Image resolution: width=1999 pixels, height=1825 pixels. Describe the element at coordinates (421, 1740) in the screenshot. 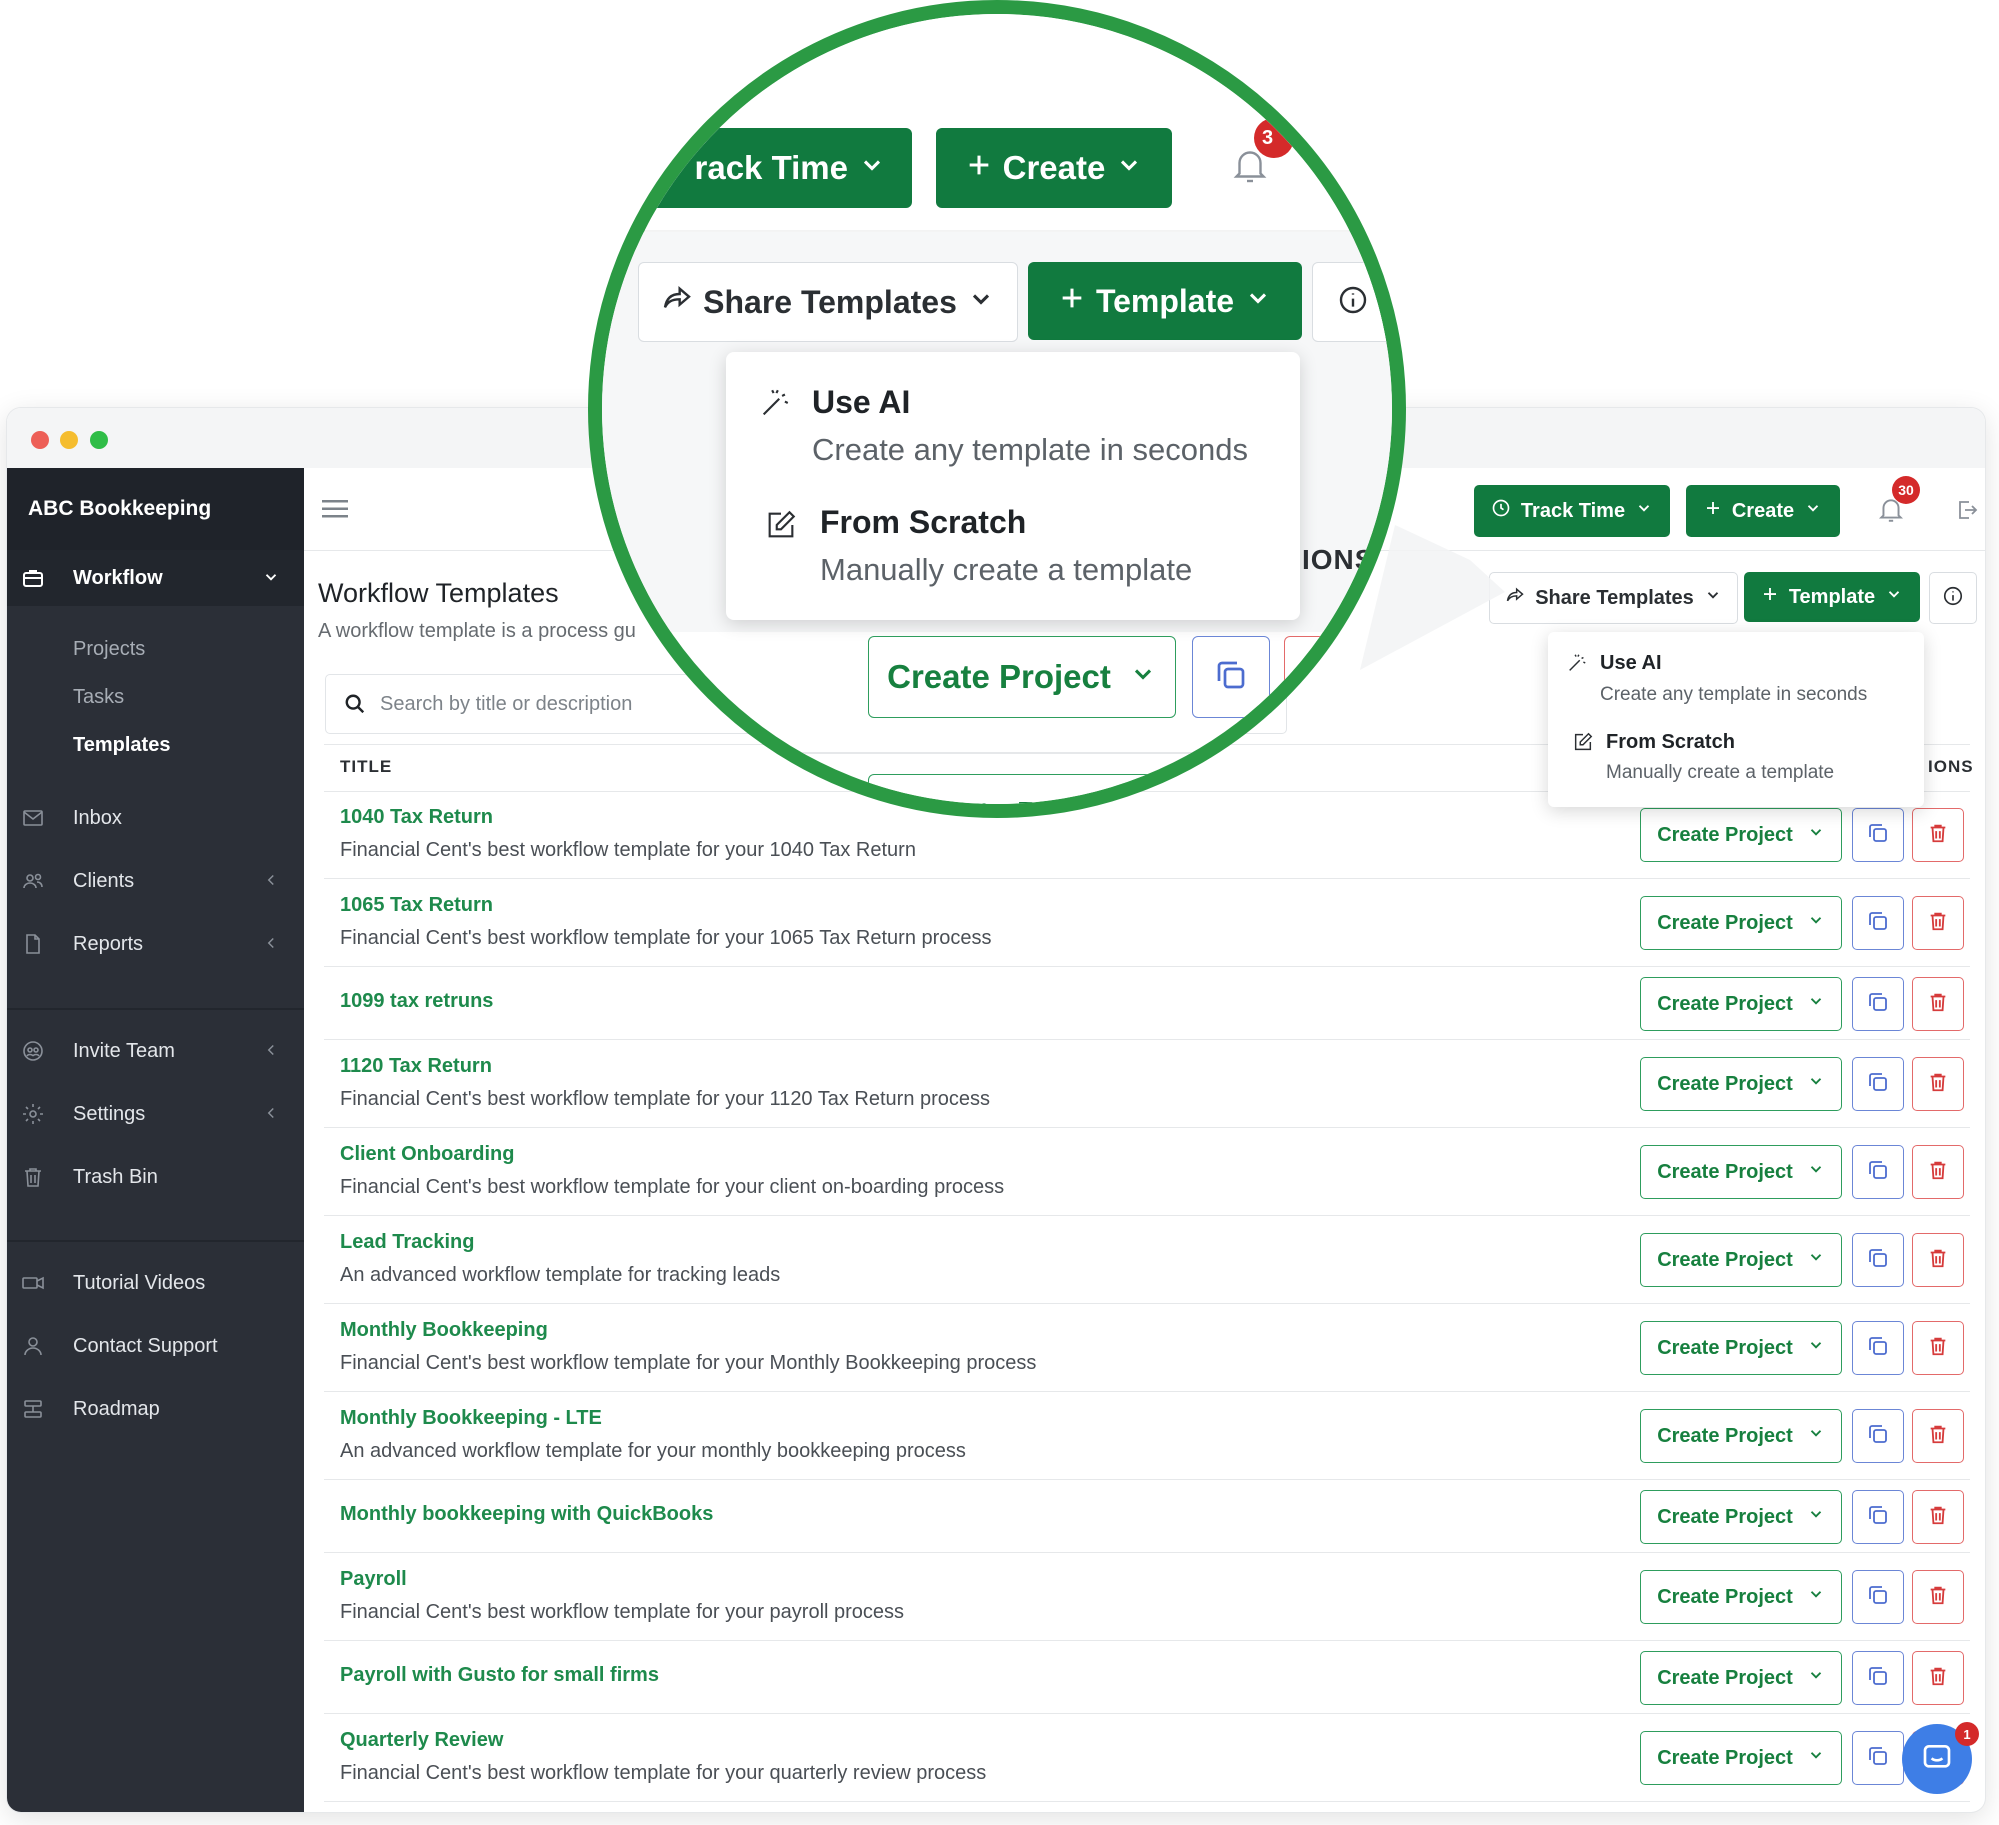

I see `template-title-link: Quarterly Review` at that location.